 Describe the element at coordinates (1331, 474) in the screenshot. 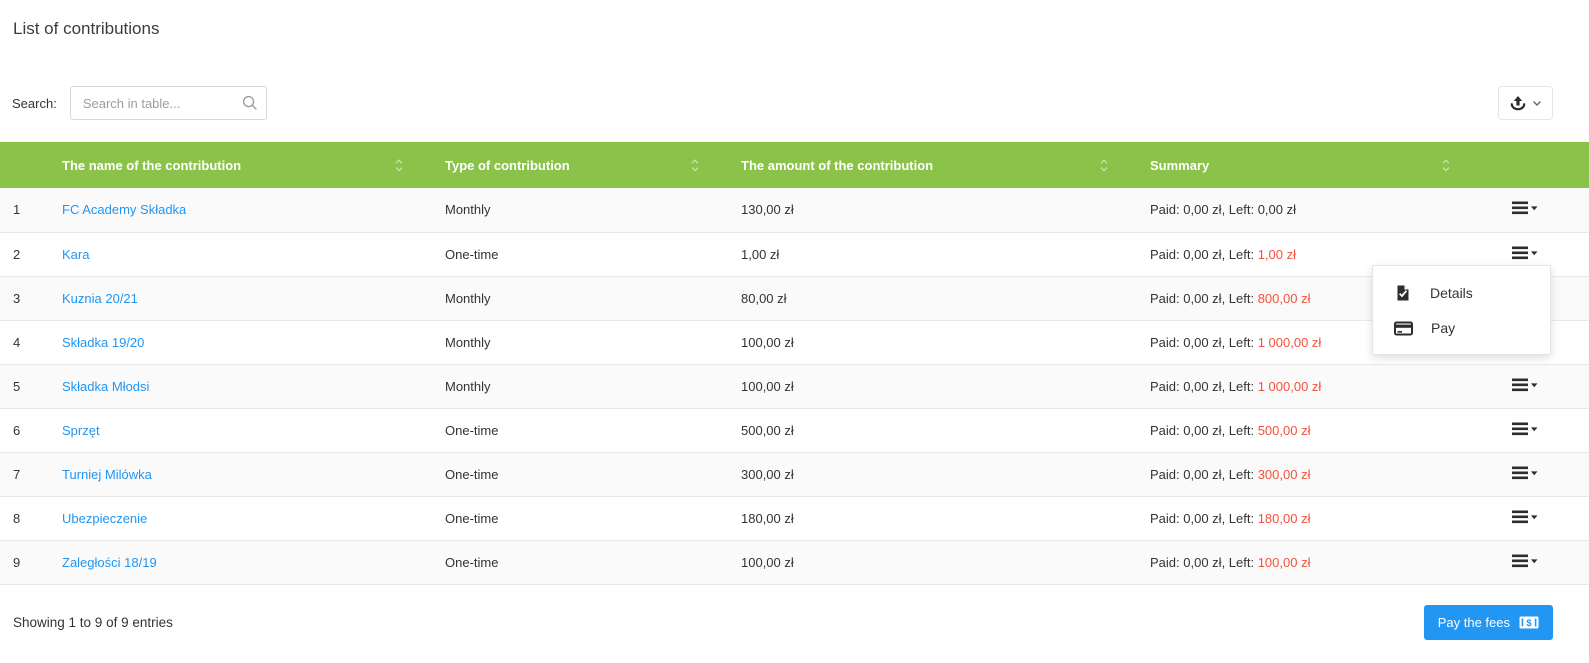

I see `summary-cell: Paid: 0,00 zł, Left: 300,00 zł` at that location.